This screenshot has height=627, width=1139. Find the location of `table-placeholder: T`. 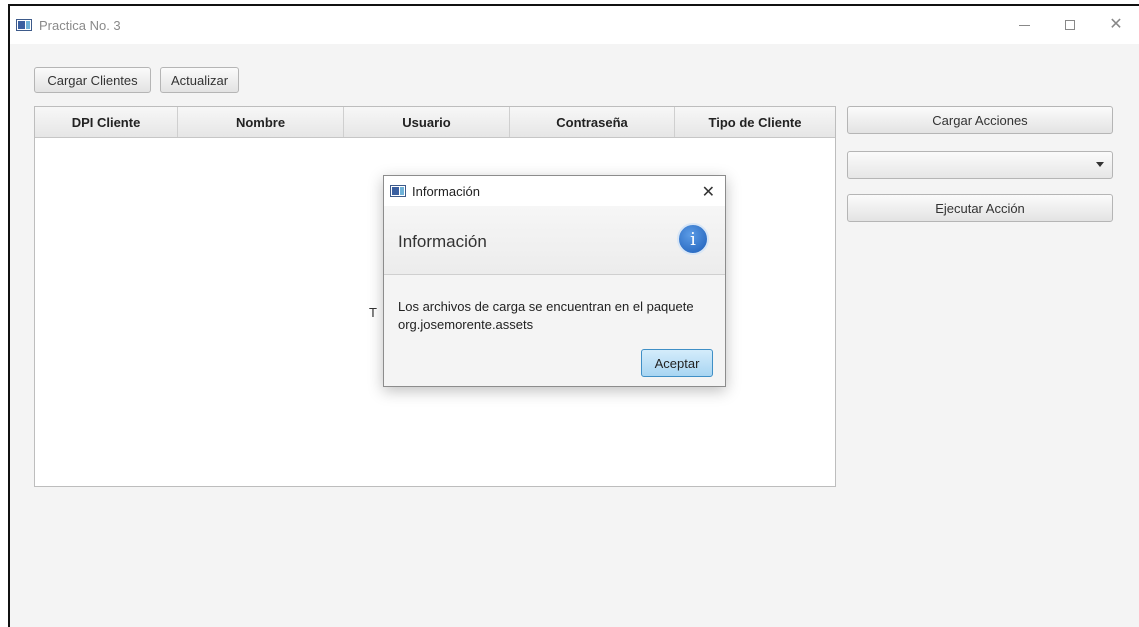

table-placeholder: T is located at coordinates (373, 312).